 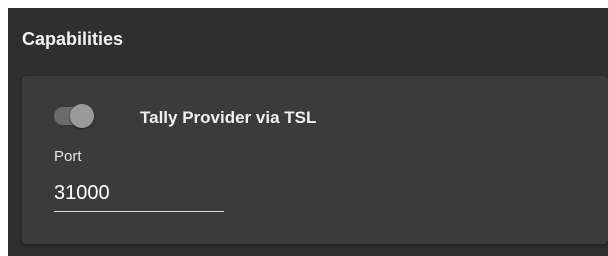 What do you see at coordinates (68, 156) in the screenshot?
I see `port-label: Port` at bounding box center [68, 156].